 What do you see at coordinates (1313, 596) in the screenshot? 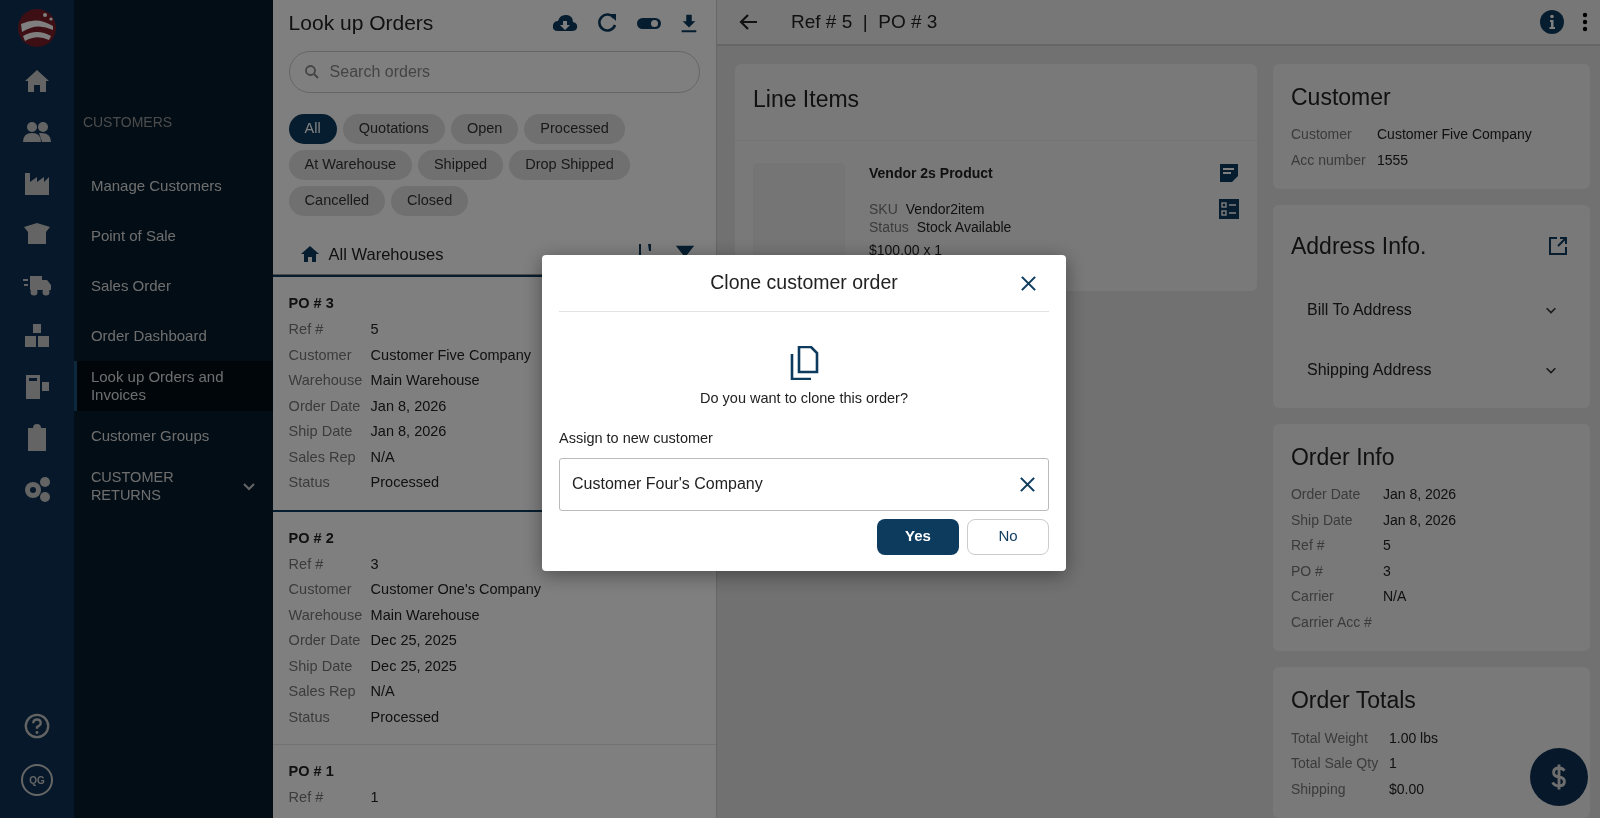
I see `field-label: Carrier` at bounding box center [1313, 596].